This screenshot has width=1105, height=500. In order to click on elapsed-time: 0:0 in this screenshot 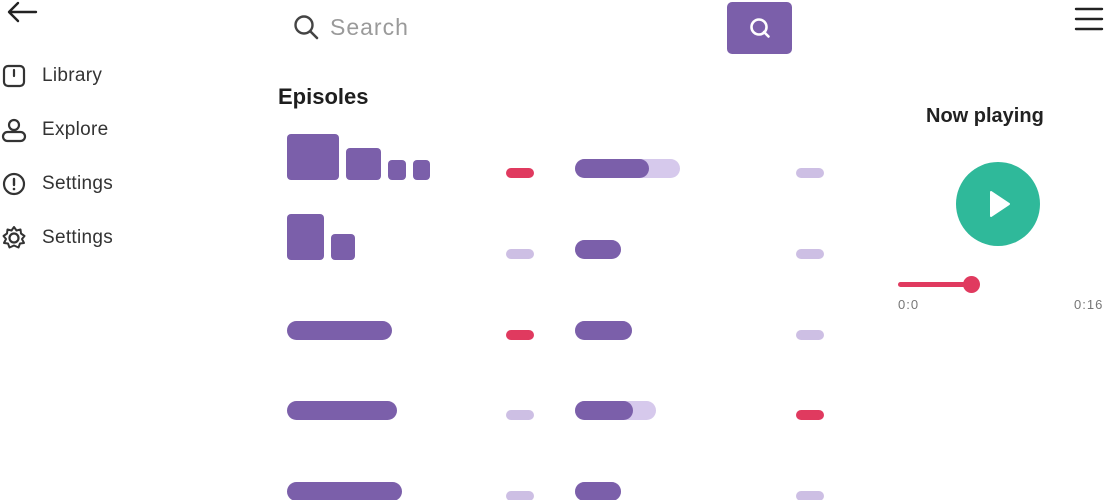, I will do `click(909, 304)`.